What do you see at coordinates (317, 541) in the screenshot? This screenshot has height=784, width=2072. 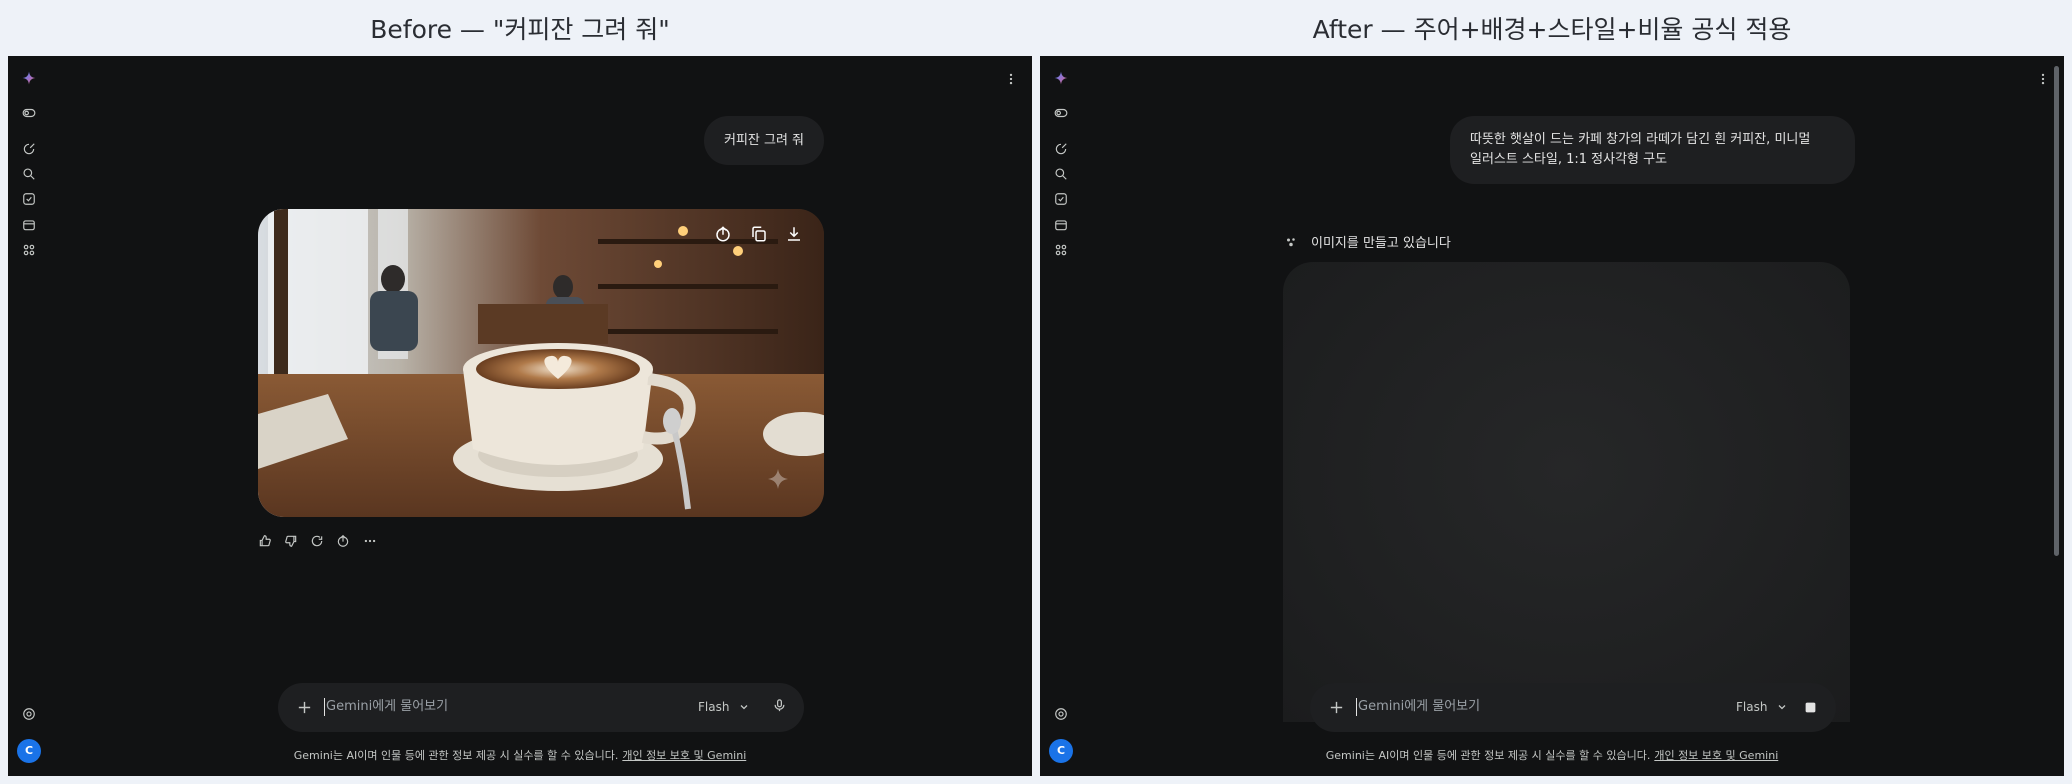 I see `regenerate-icon` at bounding box center [317, 541].